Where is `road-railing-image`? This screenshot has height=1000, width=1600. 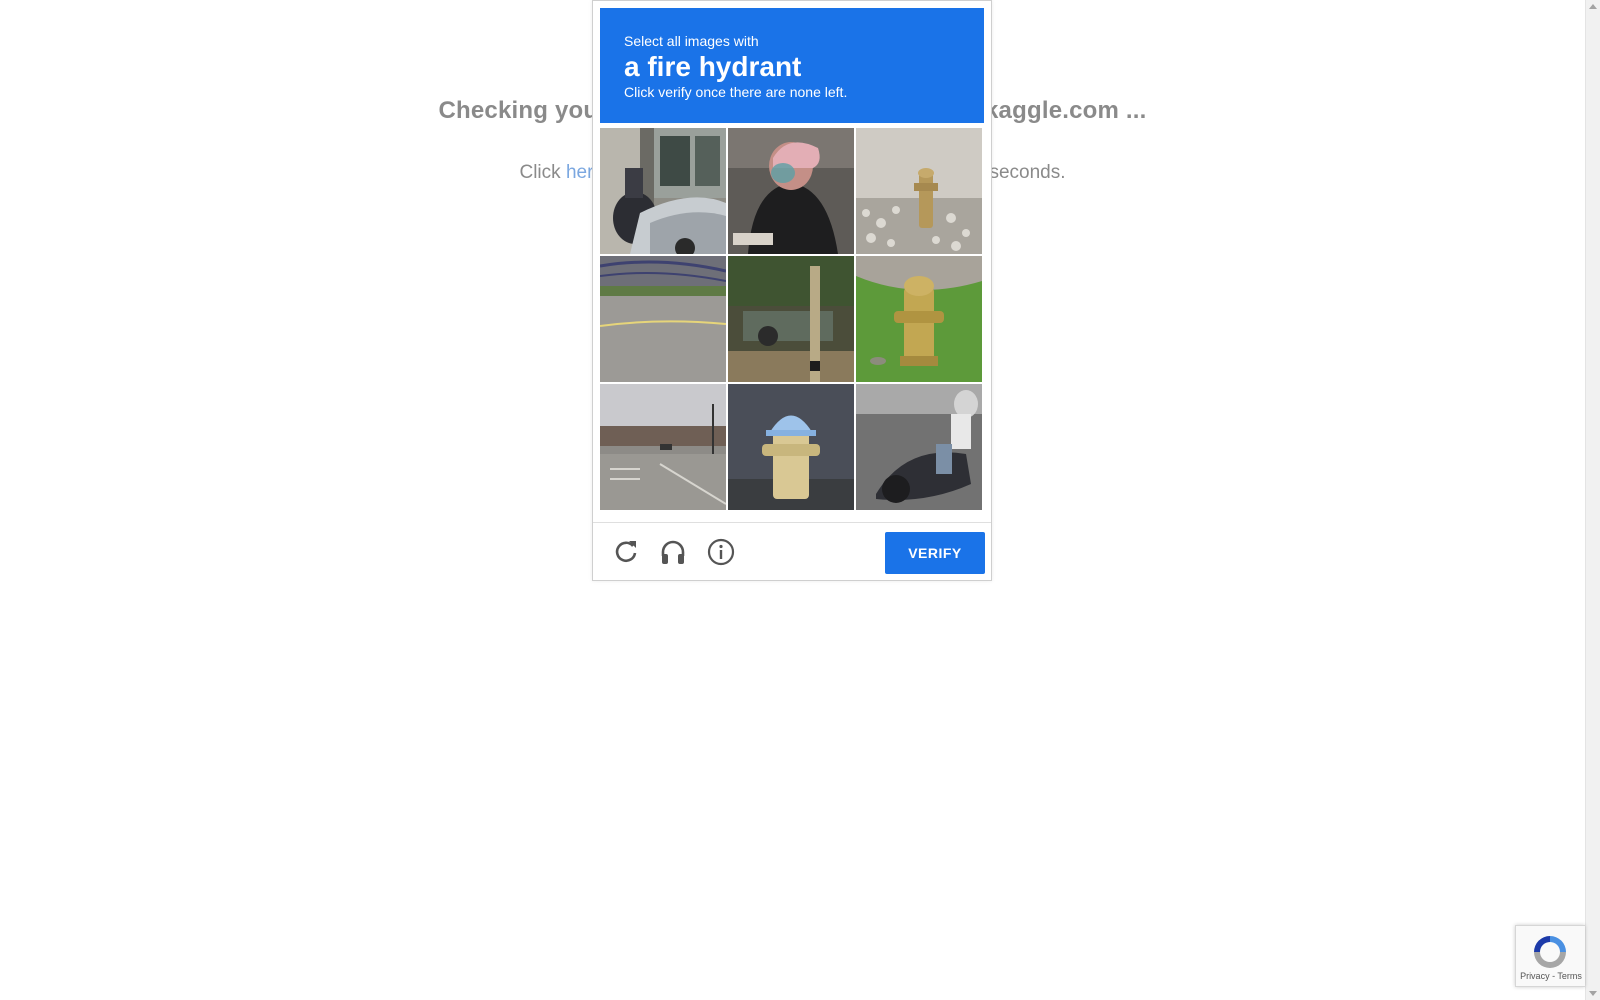 road-railing-image is located at coordinates (663, 319).